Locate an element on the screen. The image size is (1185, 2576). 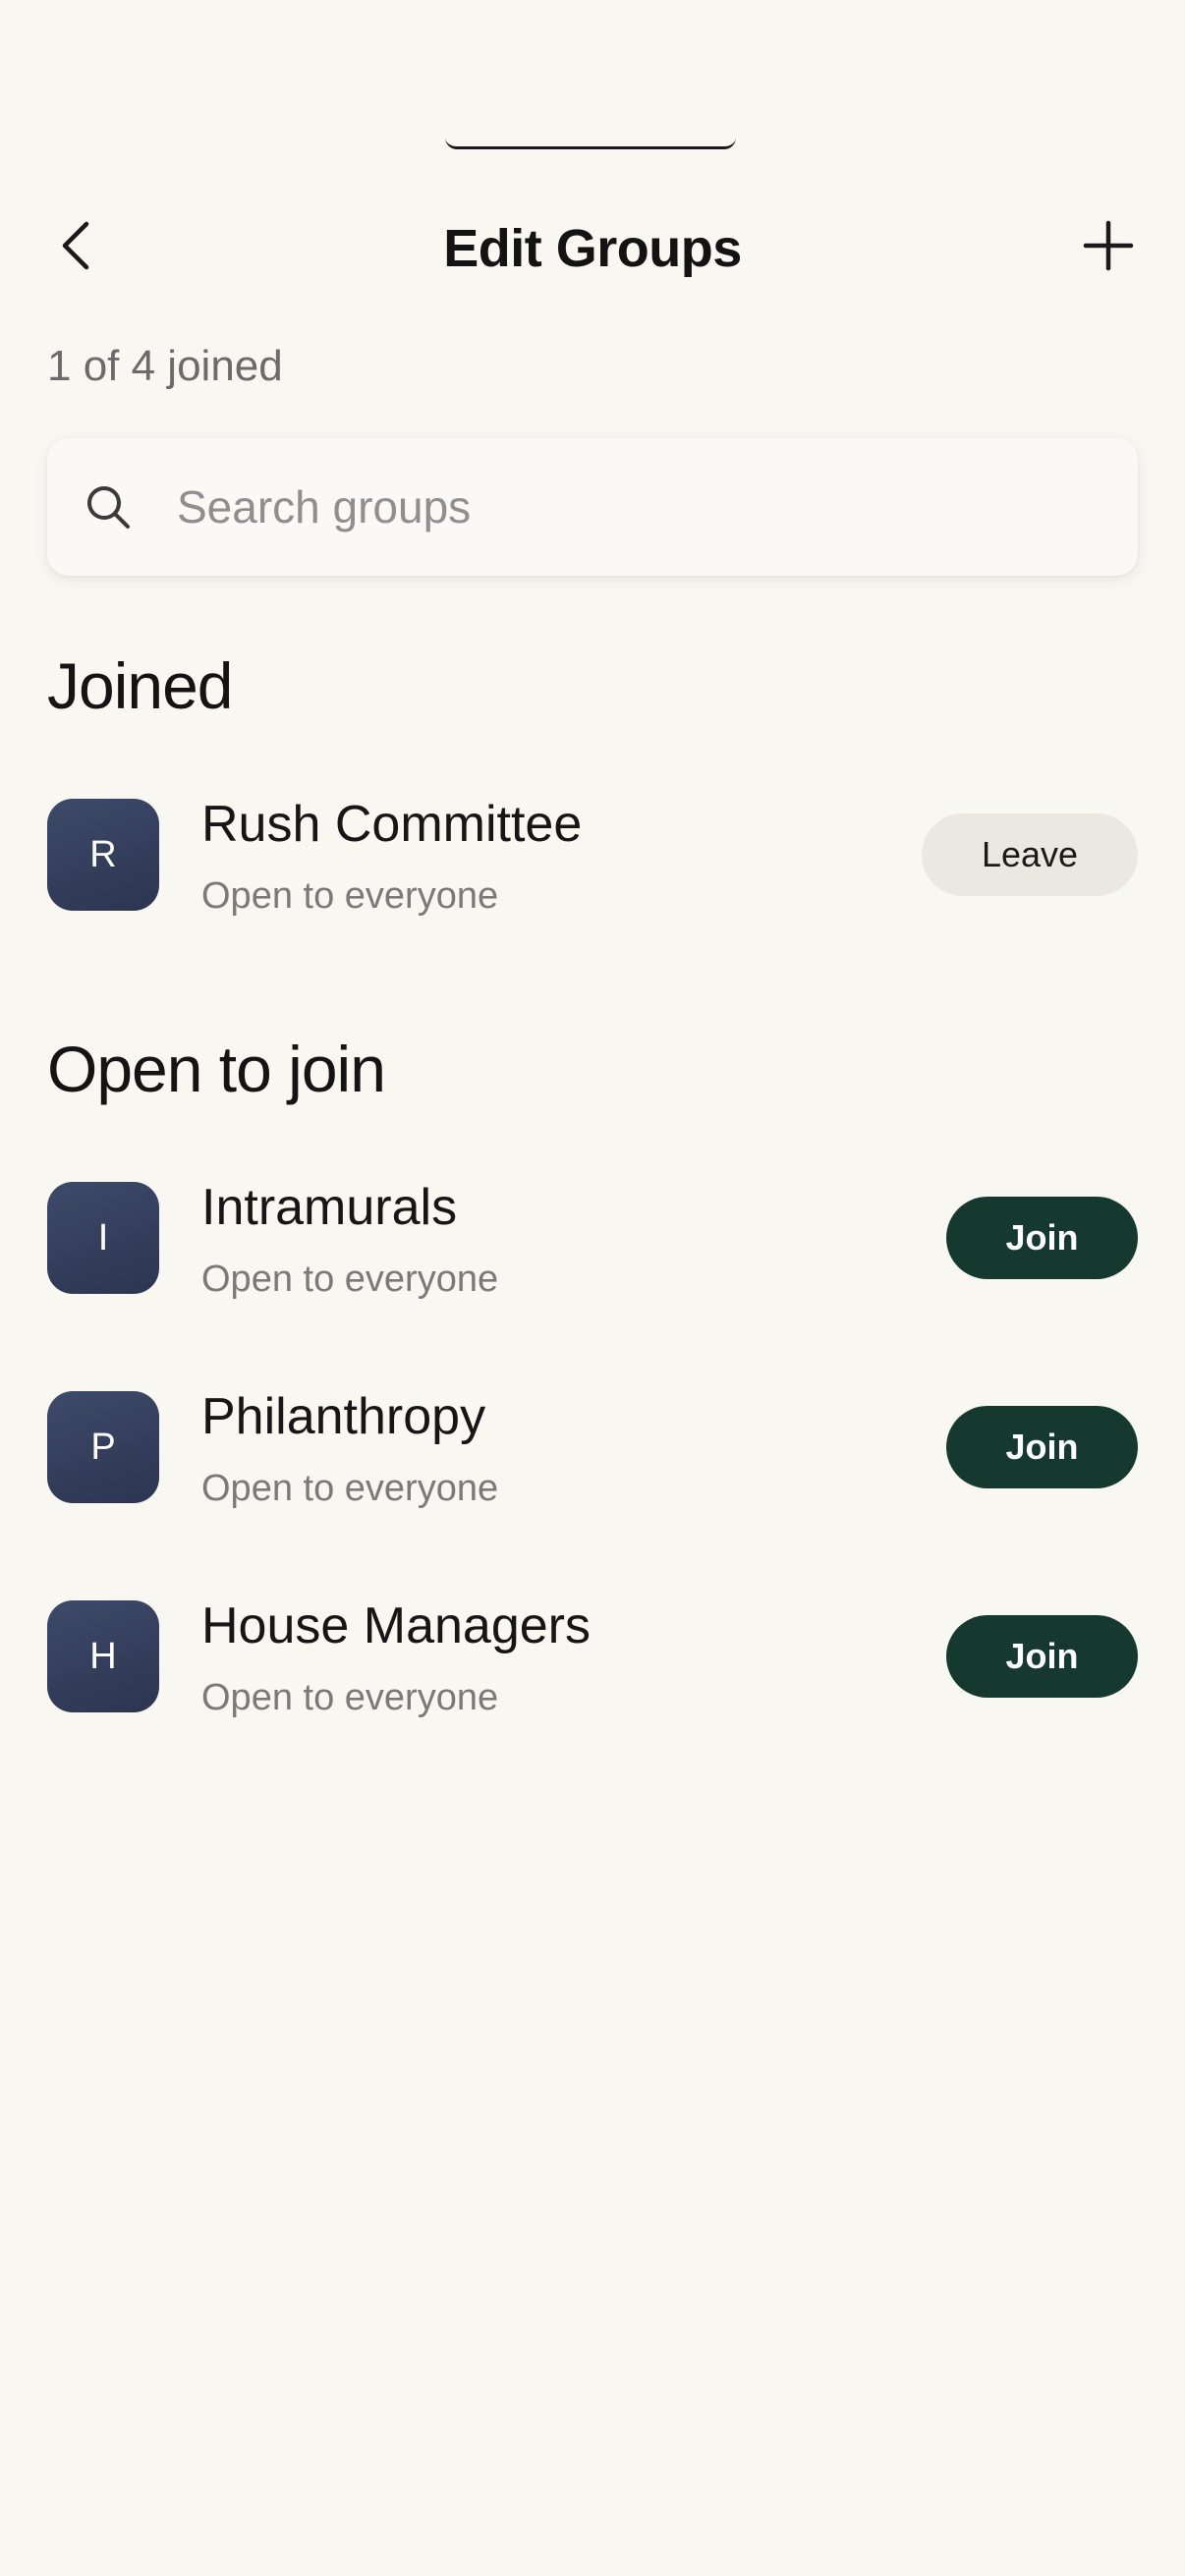
group-row-philanthropy: P Philanthropy Open to everyone Join is located at coordinates (592, 1448).